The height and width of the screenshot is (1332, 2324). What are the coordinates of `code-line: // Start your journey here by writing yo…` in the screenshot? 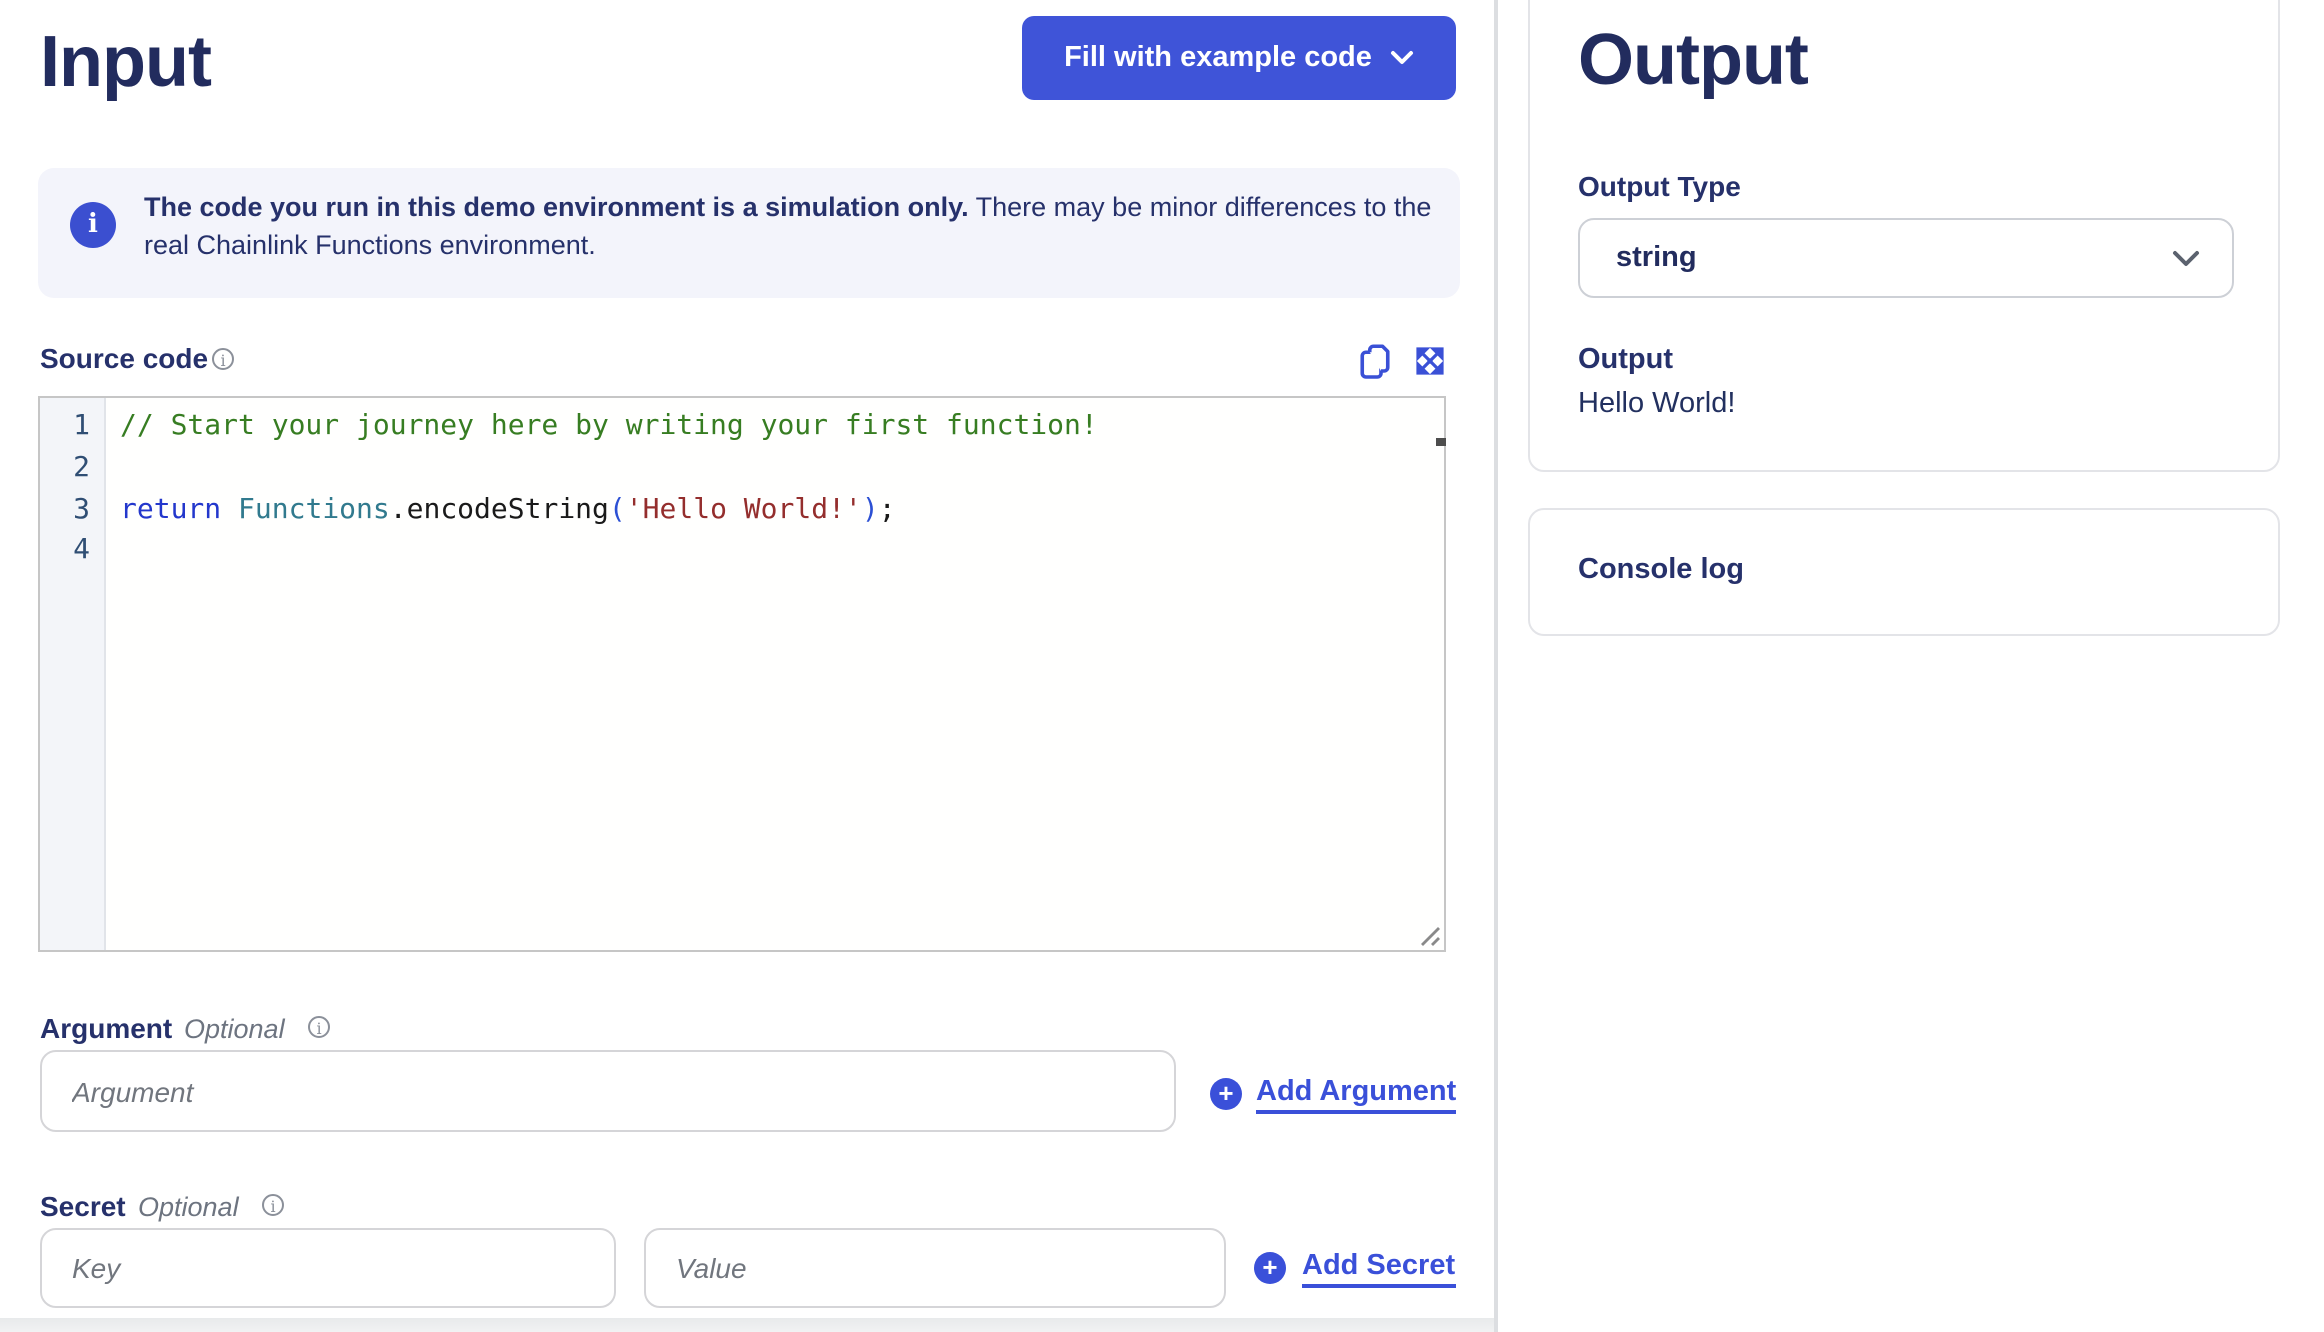 It's located at (609, 426).